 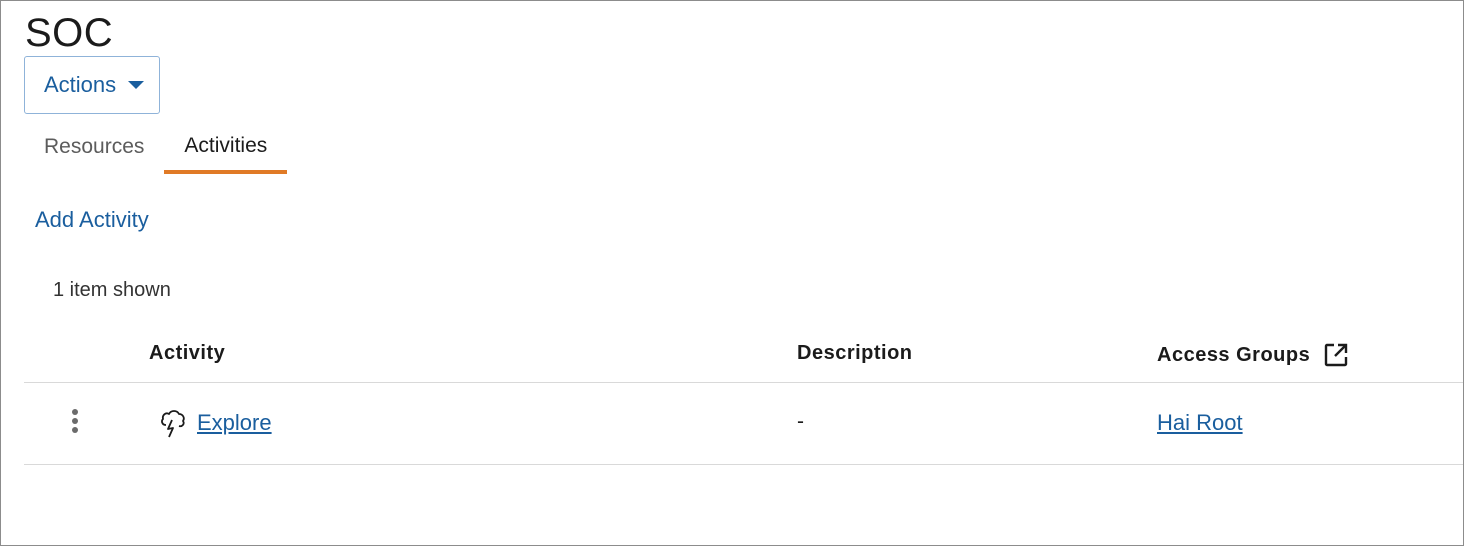 I want to click on column-header-activity: Activity, so click(x=187, y=353).